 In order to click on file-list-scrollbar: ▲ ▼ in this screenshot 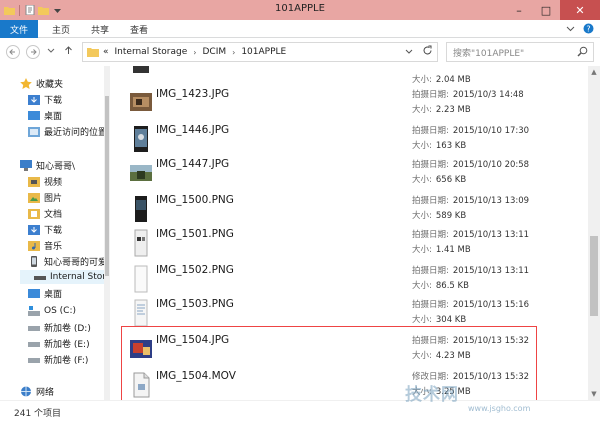, I will do `click(594, 233)`.